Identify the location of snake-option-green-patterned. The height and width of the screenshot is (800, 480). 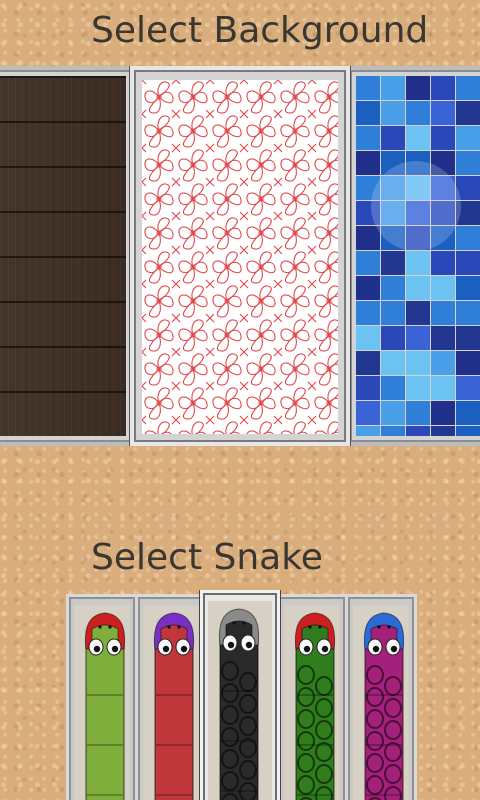
(312, 697).